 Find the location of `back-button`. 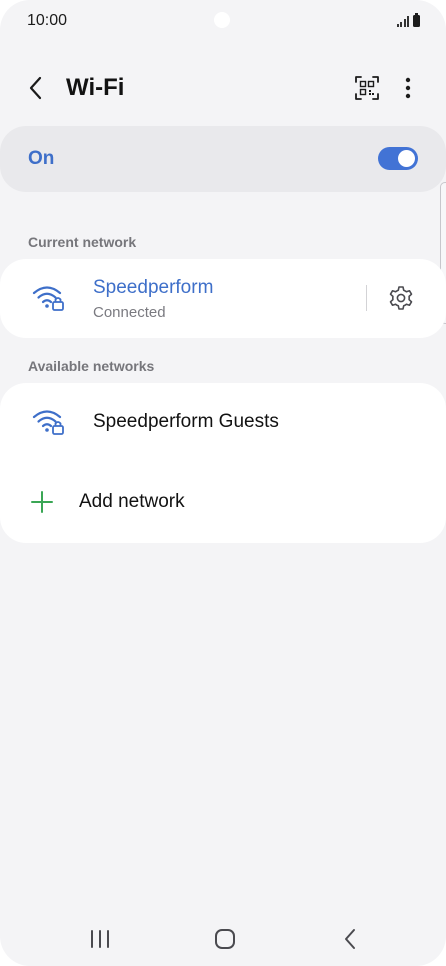

back-button is located at coordinates (36, 88).